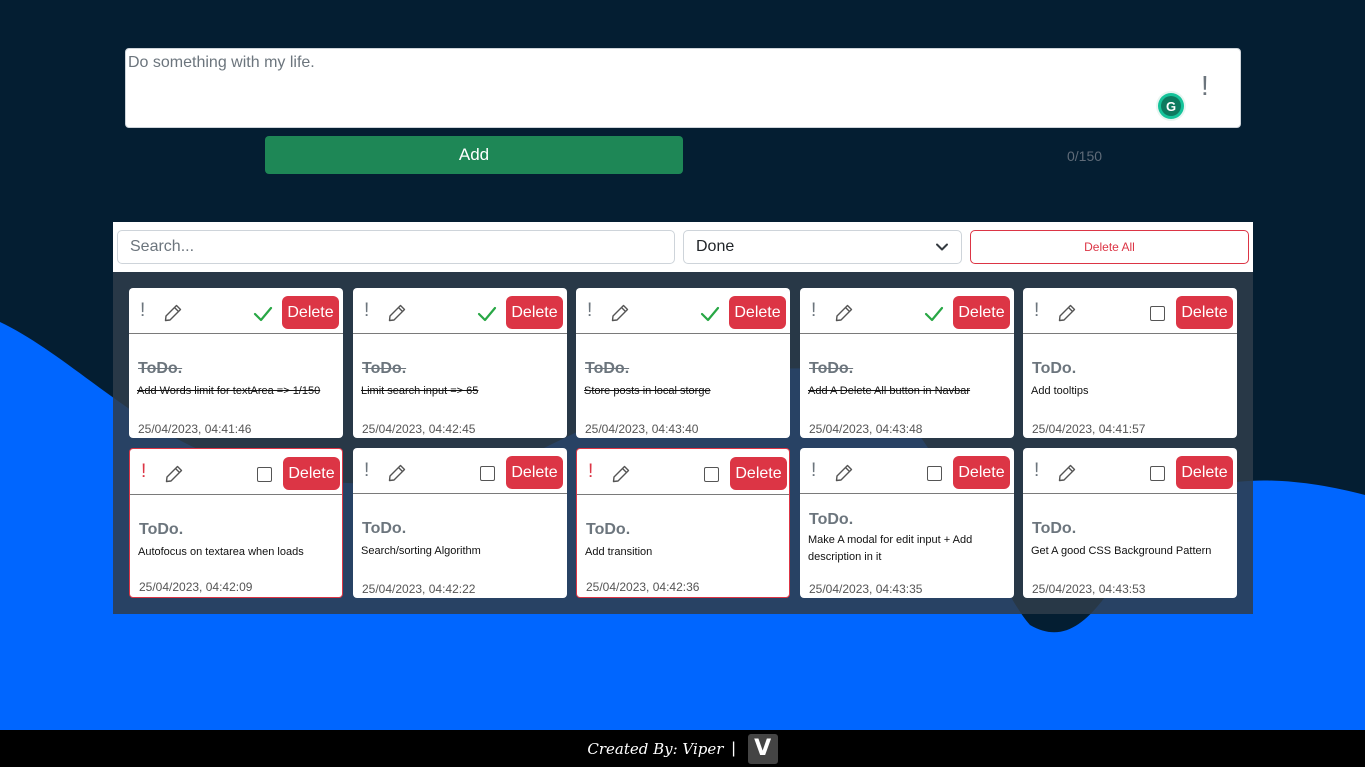 The image size is (1365, 767). I want to click on card-text: Search/sorting Algorithm, so click(421, 551).